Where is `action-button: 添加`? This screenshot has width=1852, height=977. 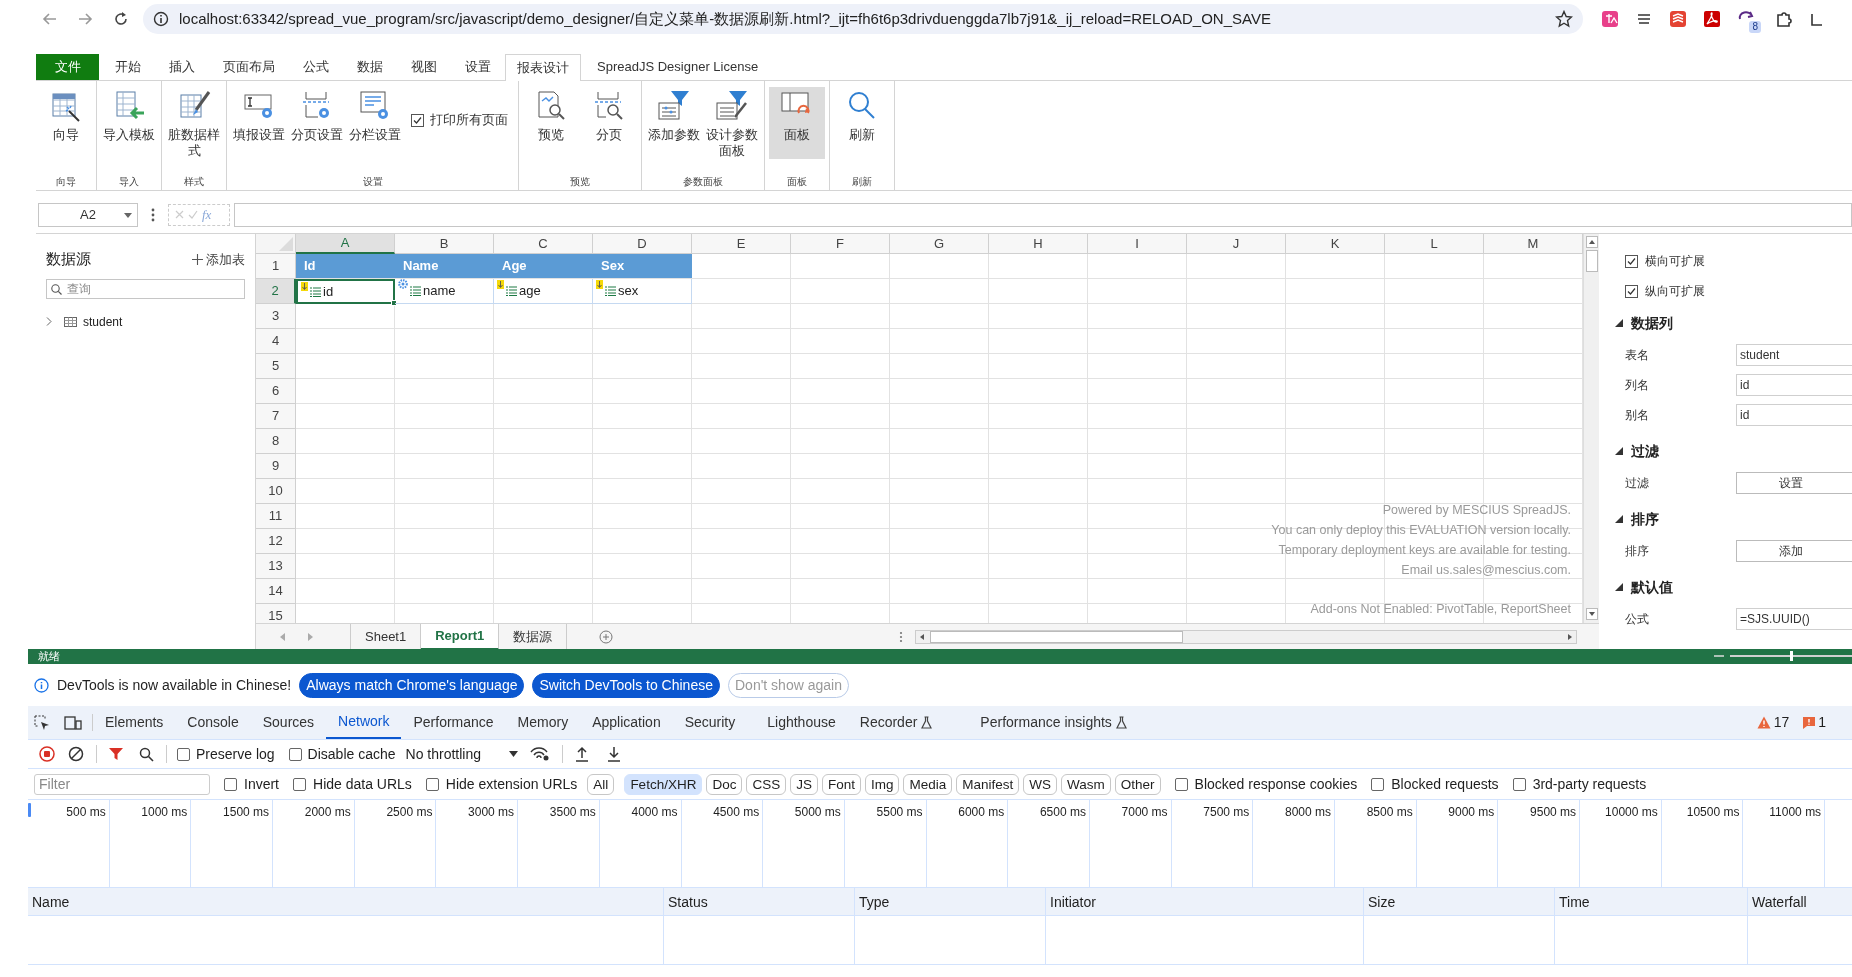 action-button: 添加 is located at coordinates (1794, 551).